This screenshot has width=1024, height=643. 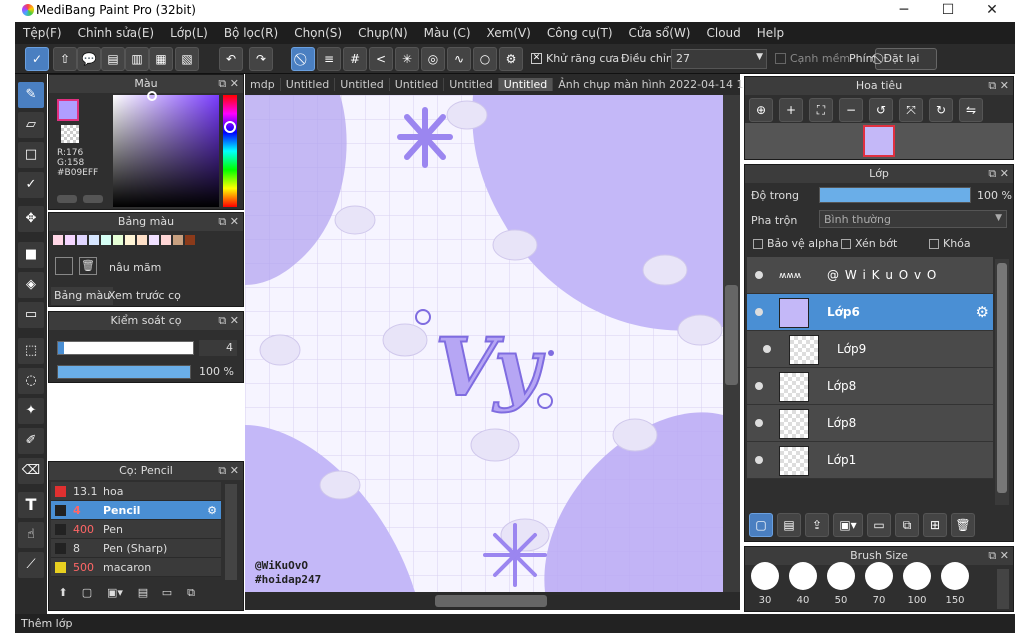 What do you see at coordinates (846, 244) in the screenshot?
I see `clip-checkbox` at bounding box center [846, 244].